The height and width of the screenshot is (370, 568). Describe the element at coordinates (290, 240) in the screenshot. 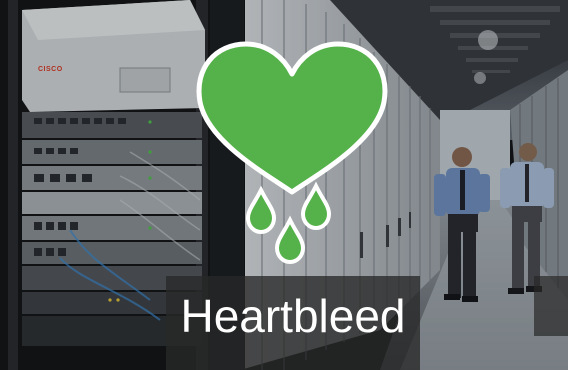

I see `blood-drop-bottom` at that location.